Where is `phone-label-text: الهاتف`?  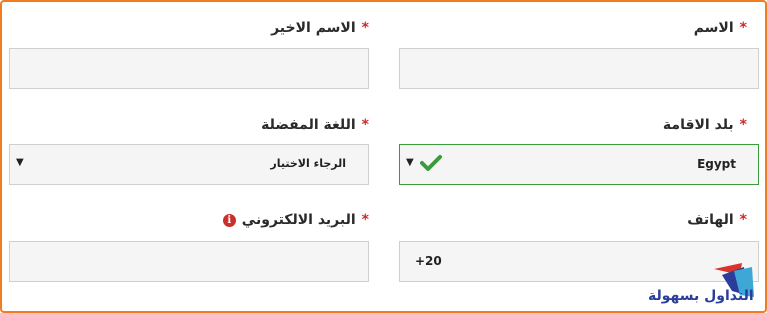
phone-label-text: الهاتف is located at coordinates (710, 220).